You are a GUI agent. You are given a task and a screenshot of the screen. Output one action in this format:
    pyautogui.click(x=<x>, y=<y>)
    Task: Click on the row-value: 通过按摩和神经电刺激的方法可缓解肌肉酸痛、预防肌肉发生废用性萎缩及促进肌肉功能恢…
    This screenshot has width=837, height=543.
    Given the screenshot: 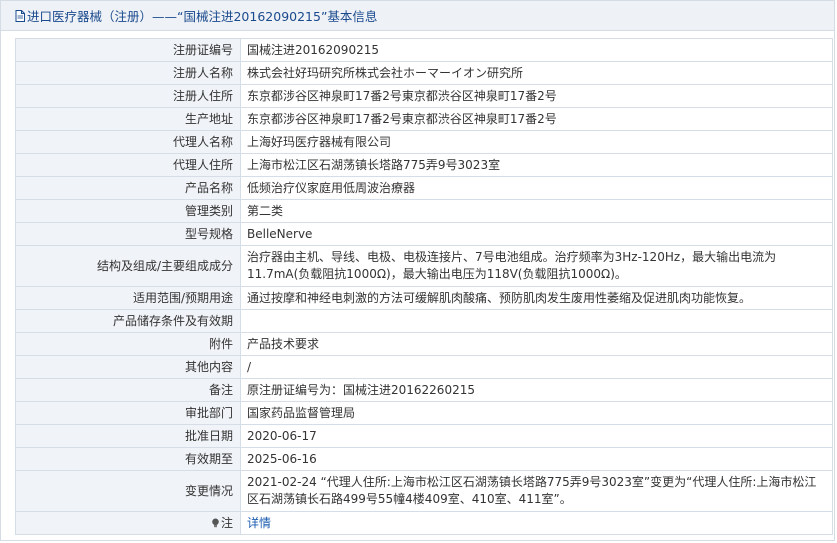 What is the action you would take?
    pyautogui.click(x=536, y=298)
    